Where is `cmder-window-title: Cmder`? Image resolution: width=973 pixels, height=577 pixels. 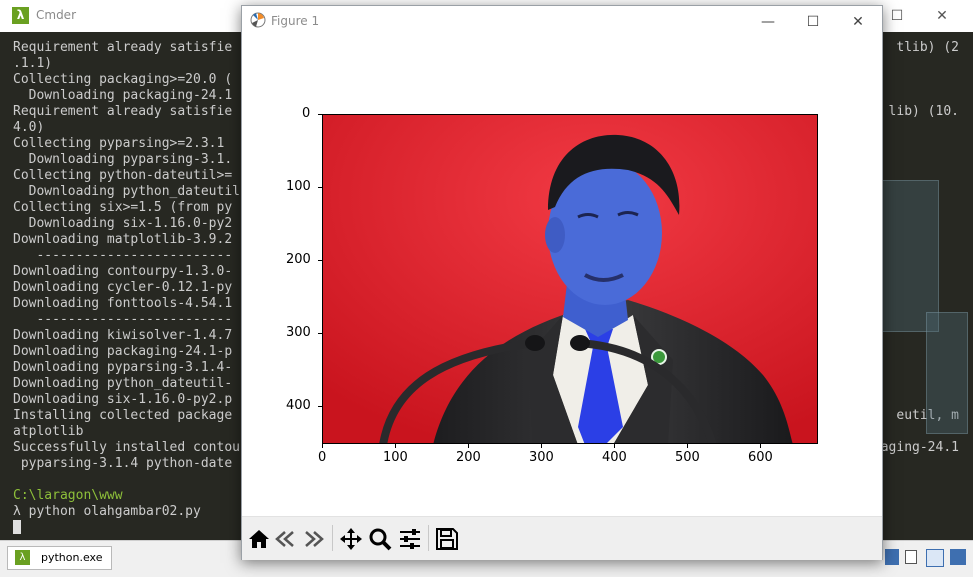
cmder-window-title: Cmder is located at coordinates (56, 15).